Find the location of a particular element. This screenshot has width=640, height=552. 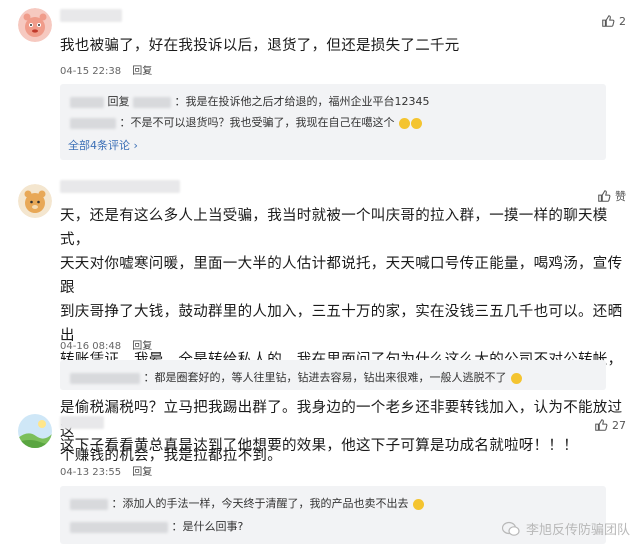

like-label: 赞 is located at coordinates (620, 196).